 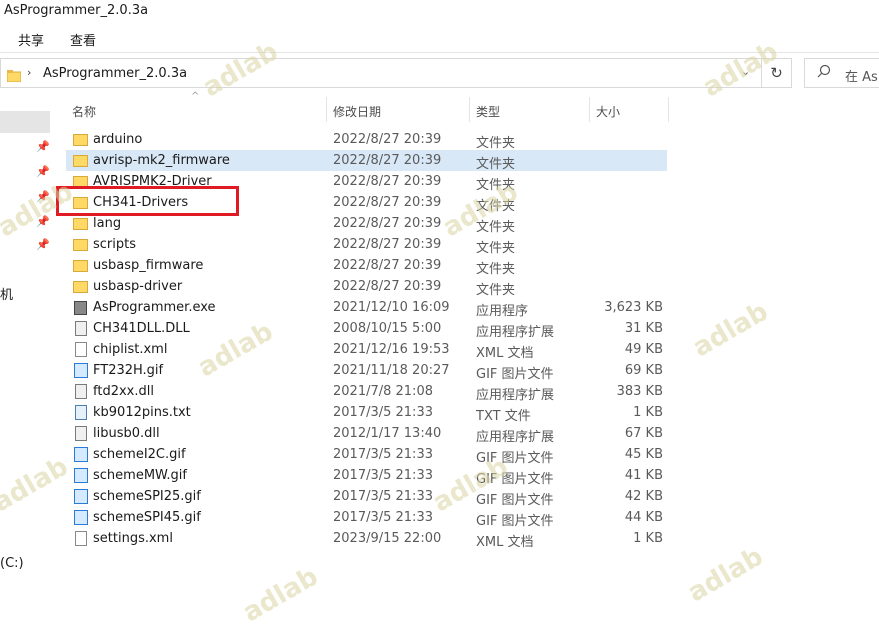 I want to click on file-name: usbasp-driver, so click(x=137, y=286).